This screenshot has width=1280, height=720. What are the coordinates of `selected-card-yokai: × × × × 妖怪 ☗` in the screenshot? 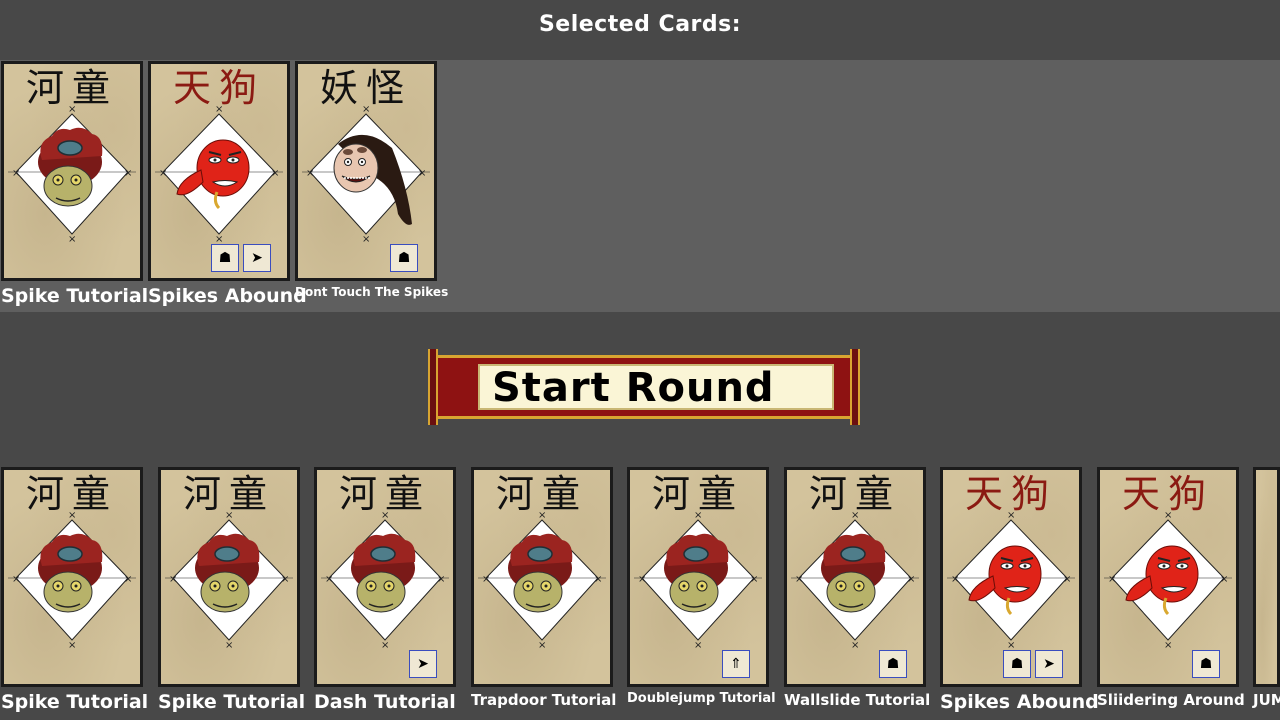 It's located at (366, 171).